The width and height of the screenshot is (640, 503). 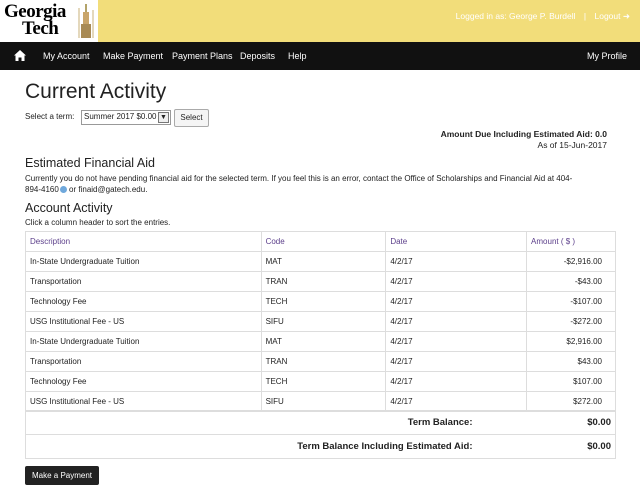 I want to click on term-balance-row: Term Balance: $0.00, so click(x=320, y=422).